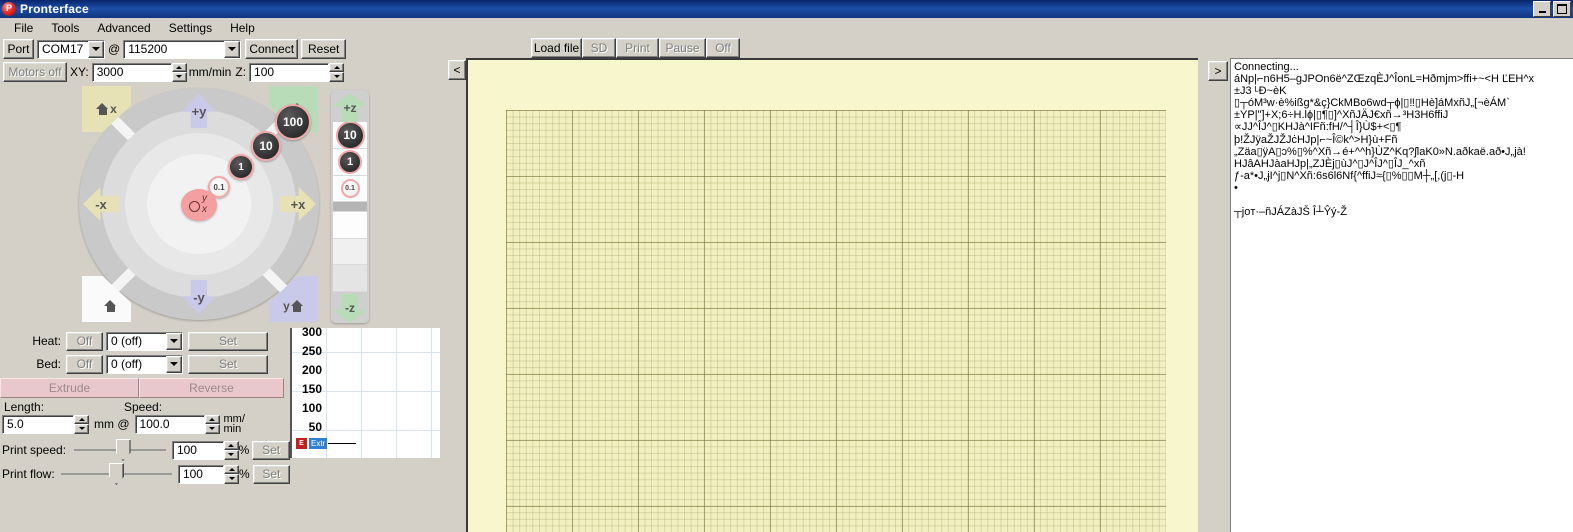 The width and height of the screenshot is (1573, 532). Describe the element at coordinates (179, 72) in the screenshot. I see `xy-feedrate-stepper` at that location.